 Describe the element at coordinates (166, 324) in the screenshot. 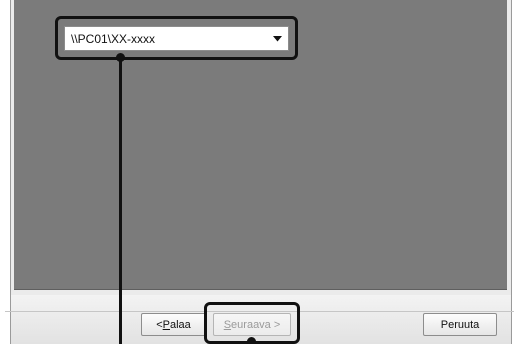

I see `back-accelerator: P` at that location.